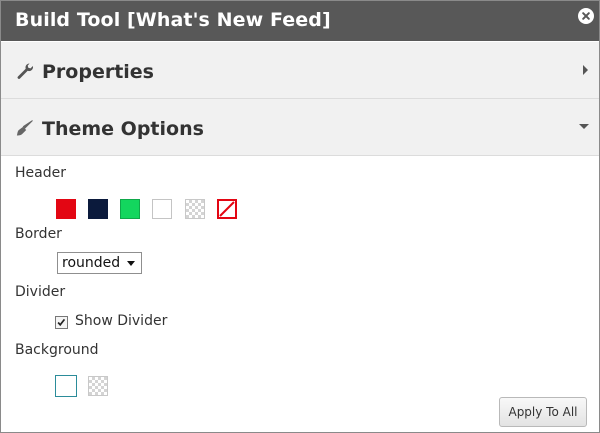 Image resolution: width=600 pixels, height=433 pixels. Describe the element at coordinates (585, 70) in the screenshot. I see `chevron-right-icon` at that location.